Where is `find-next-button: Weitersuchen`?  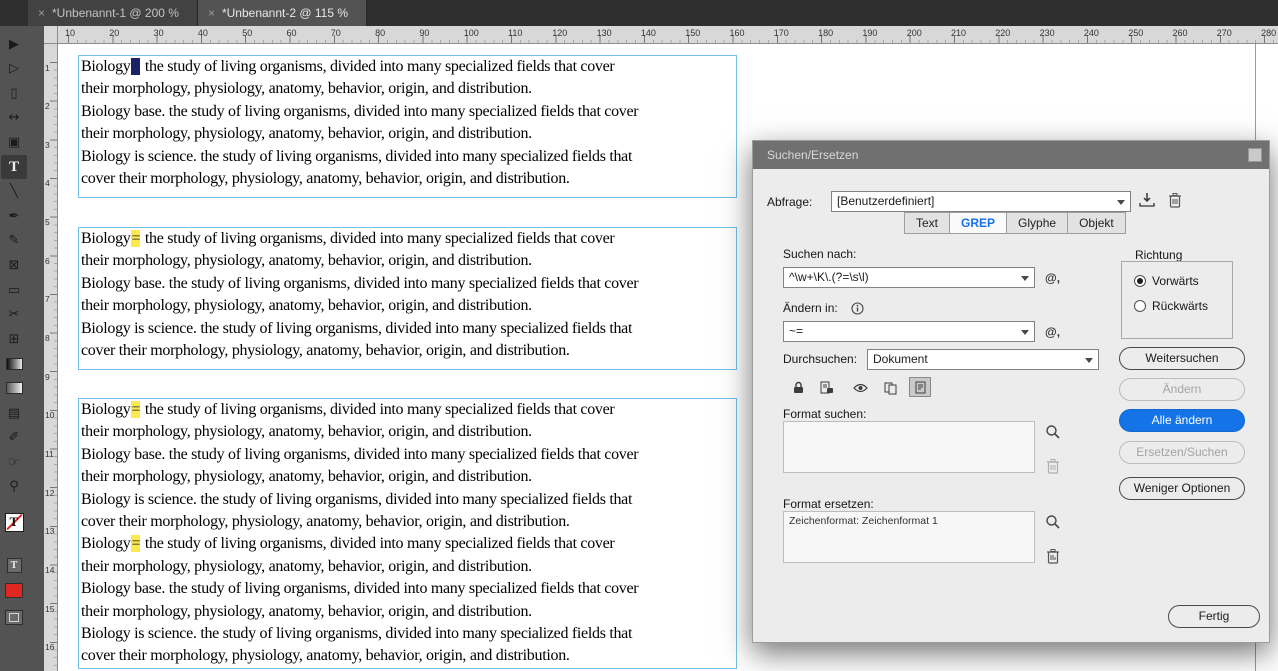 find-next-button: Weitersuchen is located at coordinates (1182, 358).